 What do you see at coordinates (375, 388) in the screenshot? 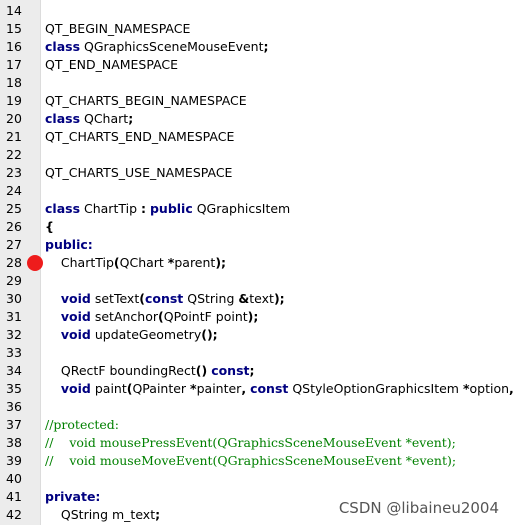
I see `code-token: QStyleOptionGraphicsItem` at bounding box center [375, 388].